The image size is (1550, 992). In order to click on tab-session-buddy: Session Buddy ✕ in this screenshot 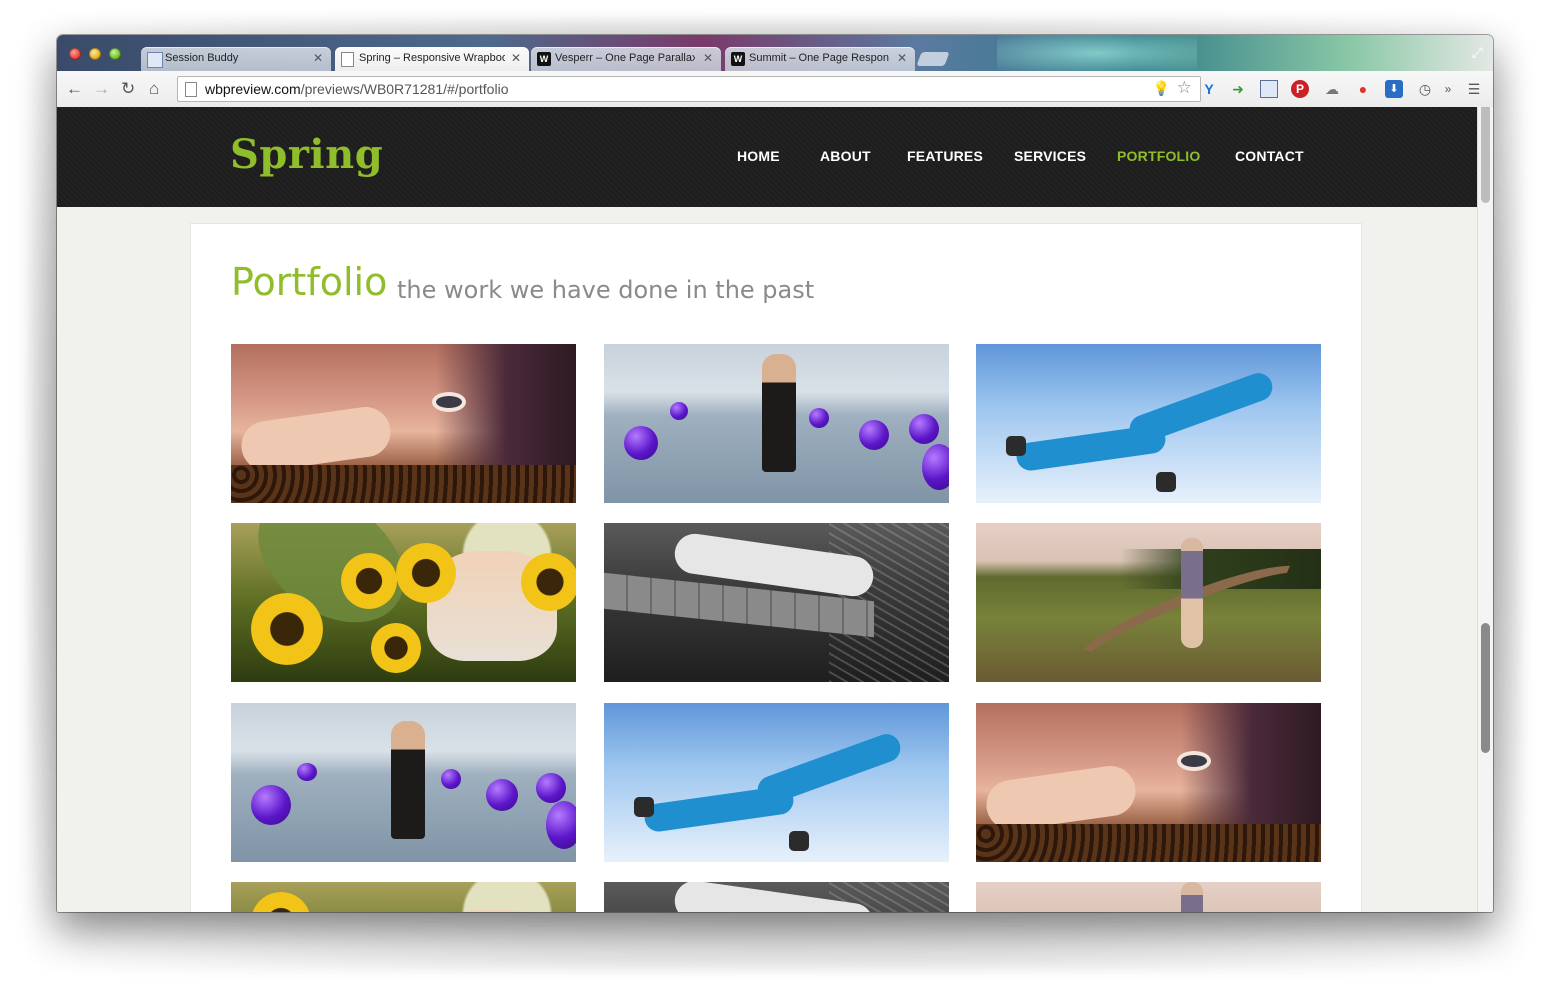, I will do `click(236, 59)`.